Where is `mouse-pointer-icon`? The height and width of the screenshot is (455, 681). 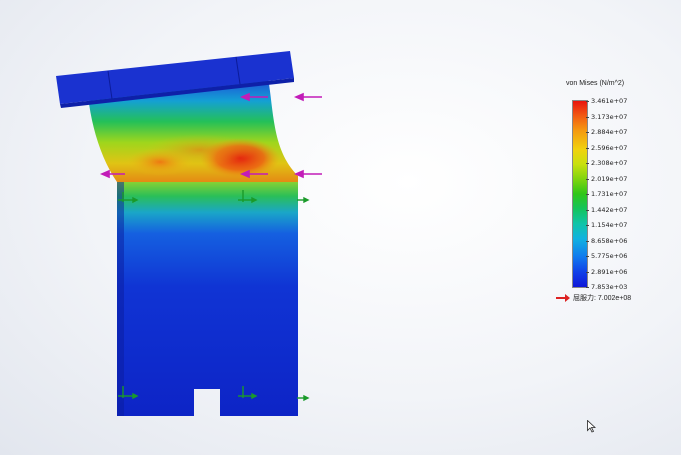
mouse-pointer-icon is located at coordinates (591, 426).